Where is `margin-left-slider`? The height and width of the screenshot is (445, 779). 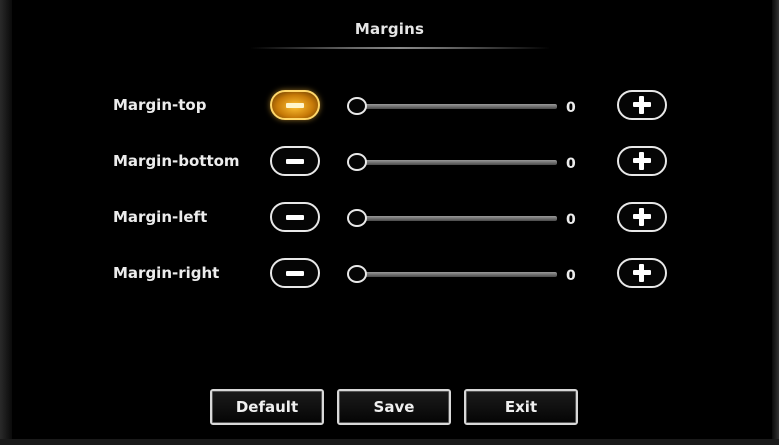 margin-left-slider is located at coordinates (452, 218).